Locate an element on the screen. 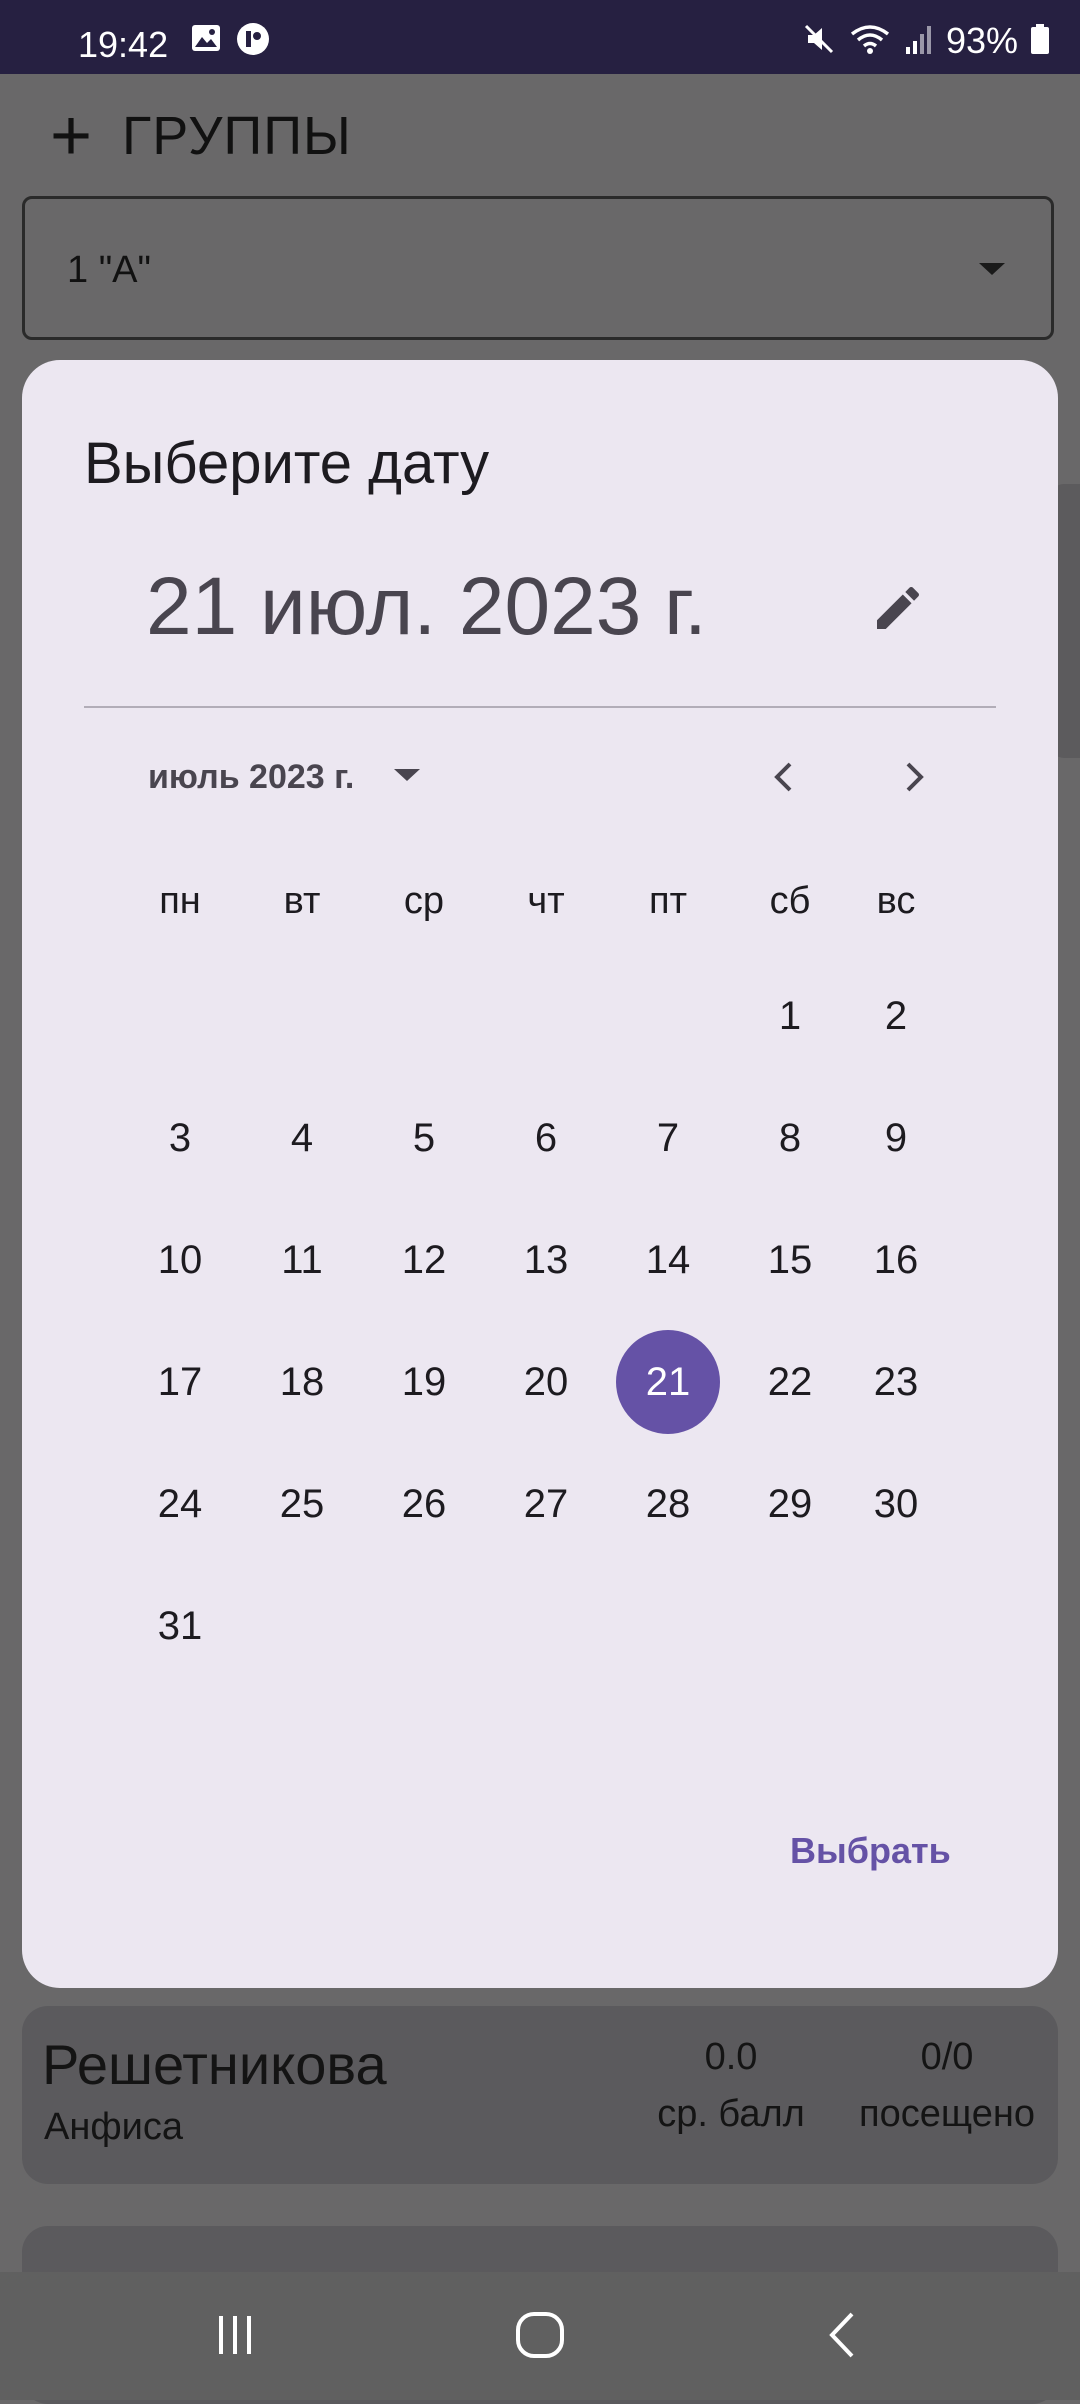 The height and width of the screenshot is (2404, 1080). plus-icon: + is located at coordinates (71, 136).